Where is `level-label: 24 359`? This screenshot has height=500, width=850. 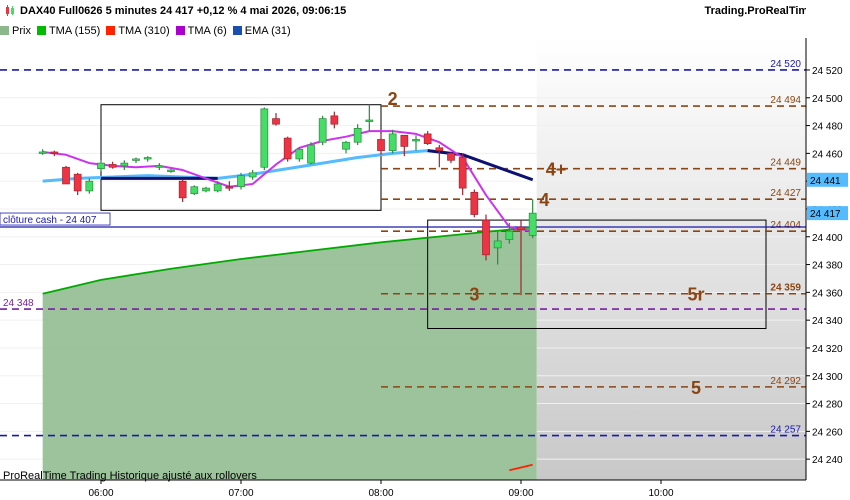
level-label: 24 359 is located at coordinates (785, 288).